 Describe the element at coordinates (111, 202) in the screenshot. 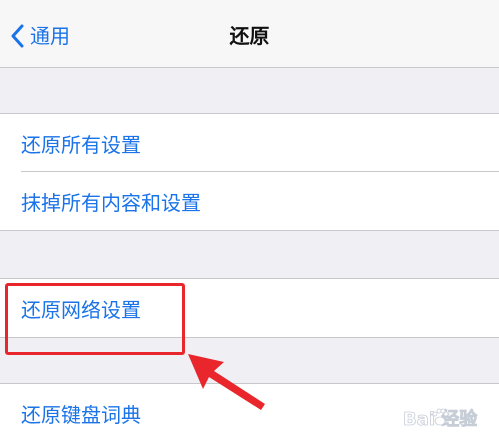

I see `erase-all-content-label: 抹掉所有内容和设置` at that location.